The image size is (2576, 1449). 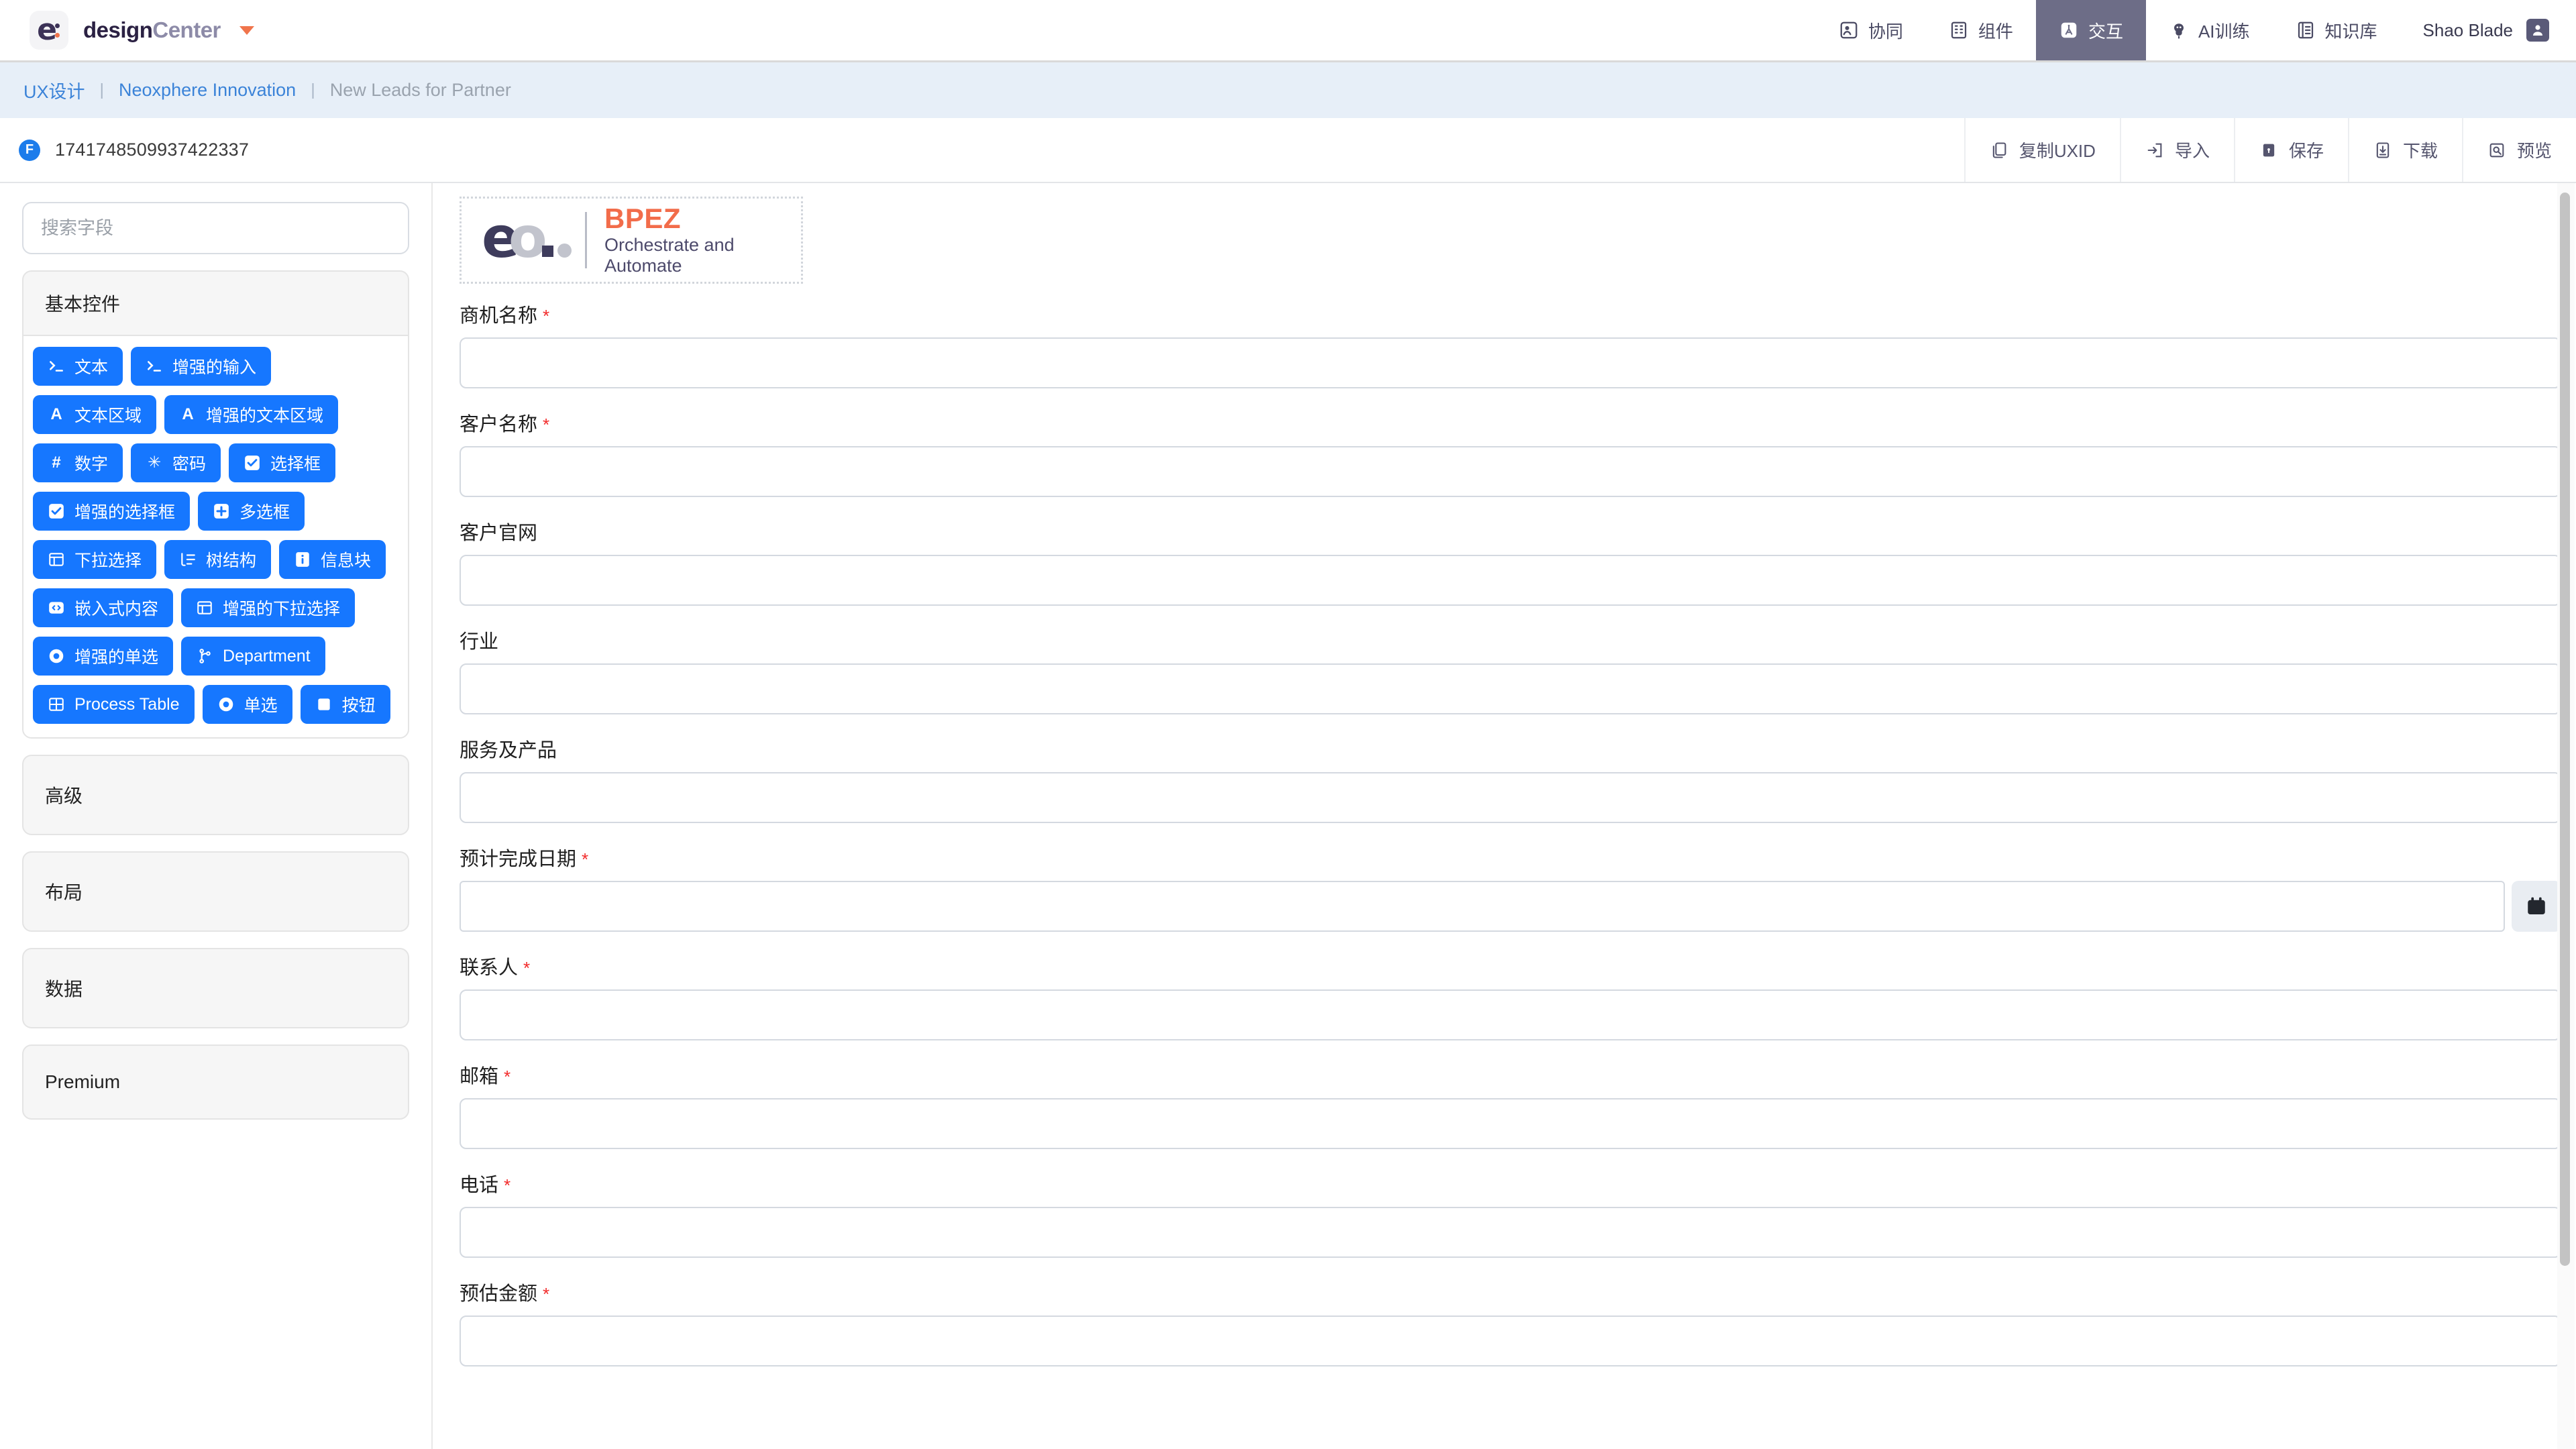 I want to click on square-button-icon, so click(x=324, y=704).